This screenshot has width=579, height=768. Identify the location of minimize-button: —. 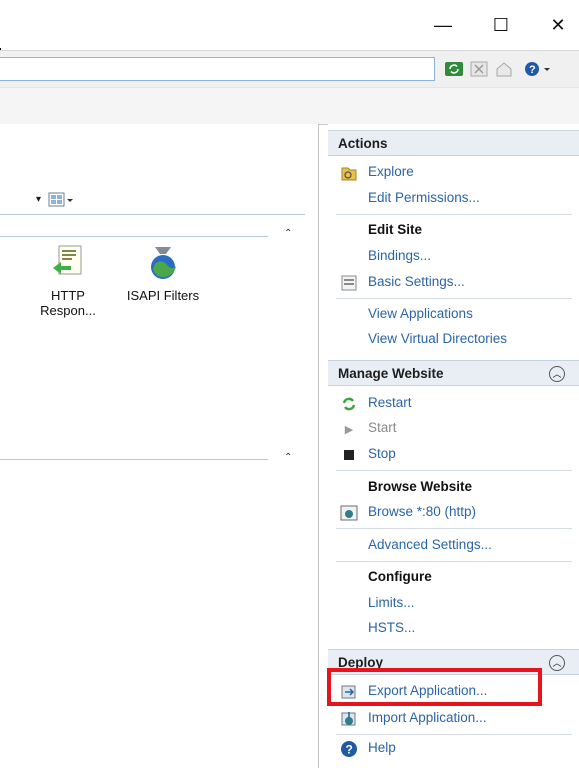
(443, 25).